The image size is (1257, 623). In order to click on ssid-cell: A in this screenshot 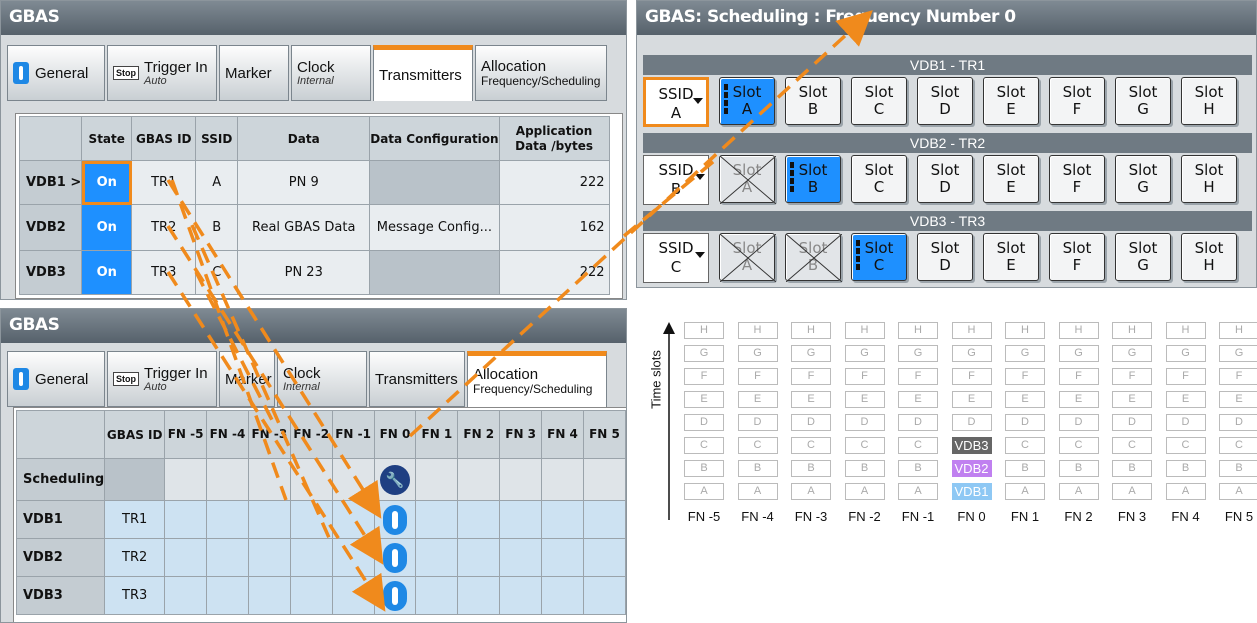, I will do `click(217, 182)`.